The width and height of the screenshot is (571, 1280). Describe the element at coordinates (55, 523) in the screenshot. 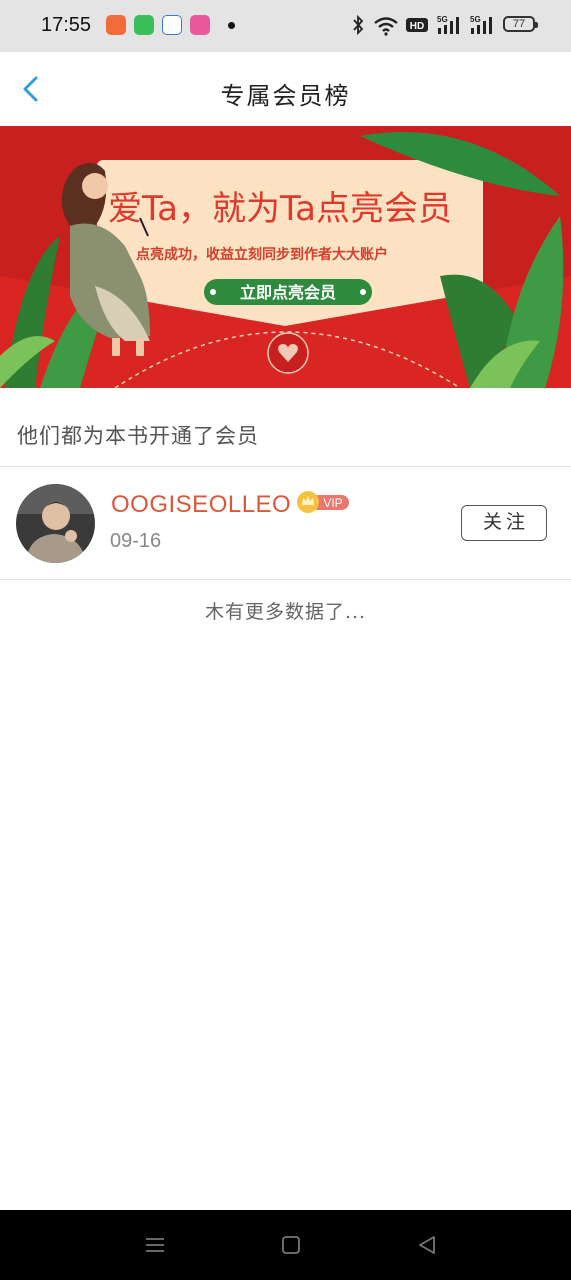

I see `avatar` at that location.